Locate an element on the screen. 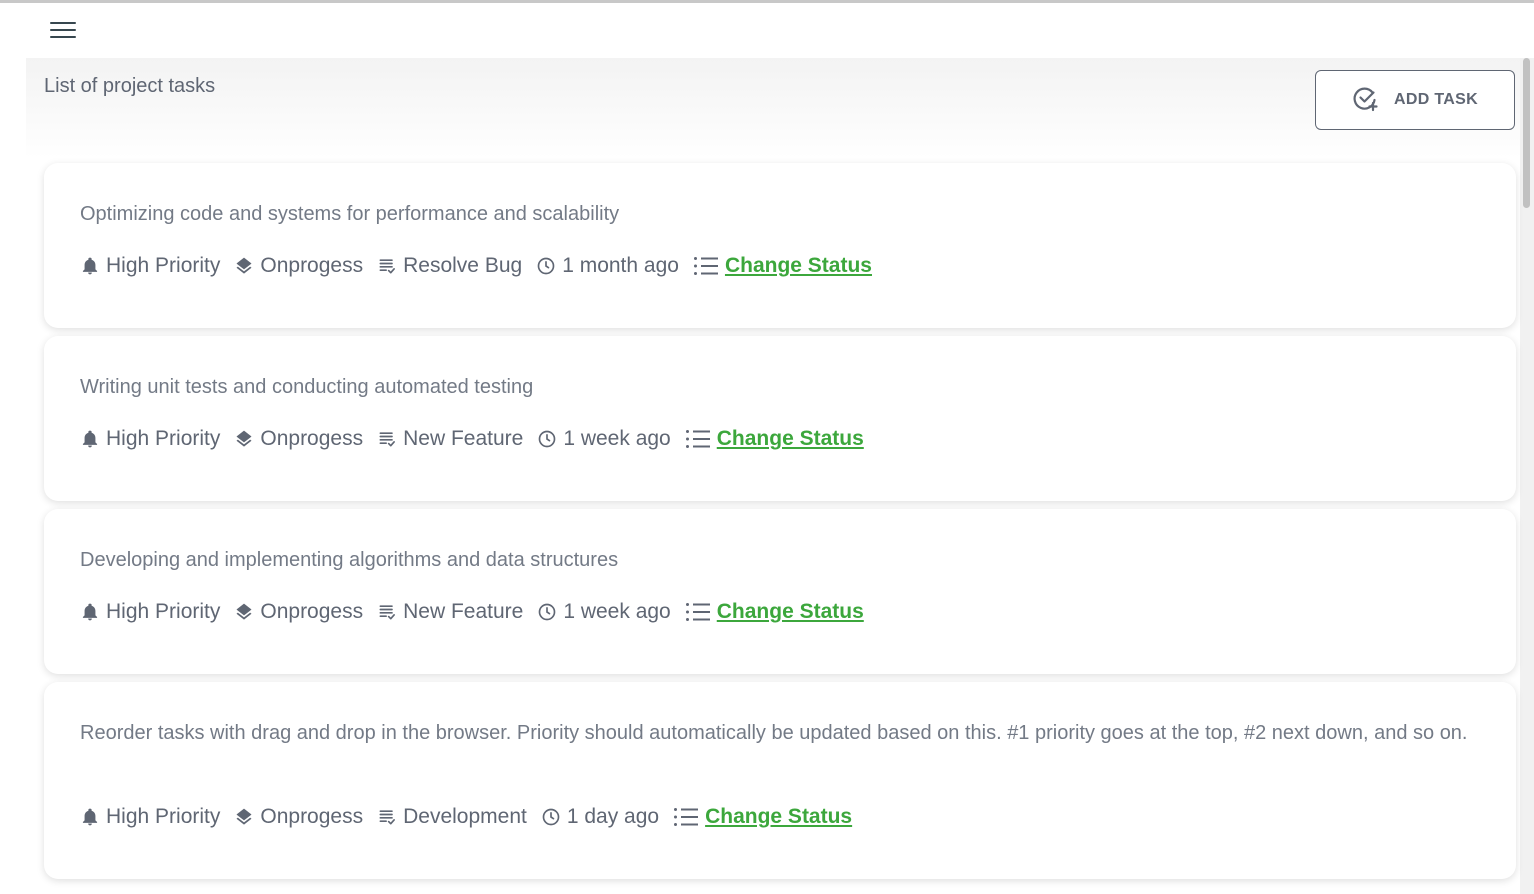 This screenshot has width=1534, height=894. top-border is located at coordinates (767, 1).